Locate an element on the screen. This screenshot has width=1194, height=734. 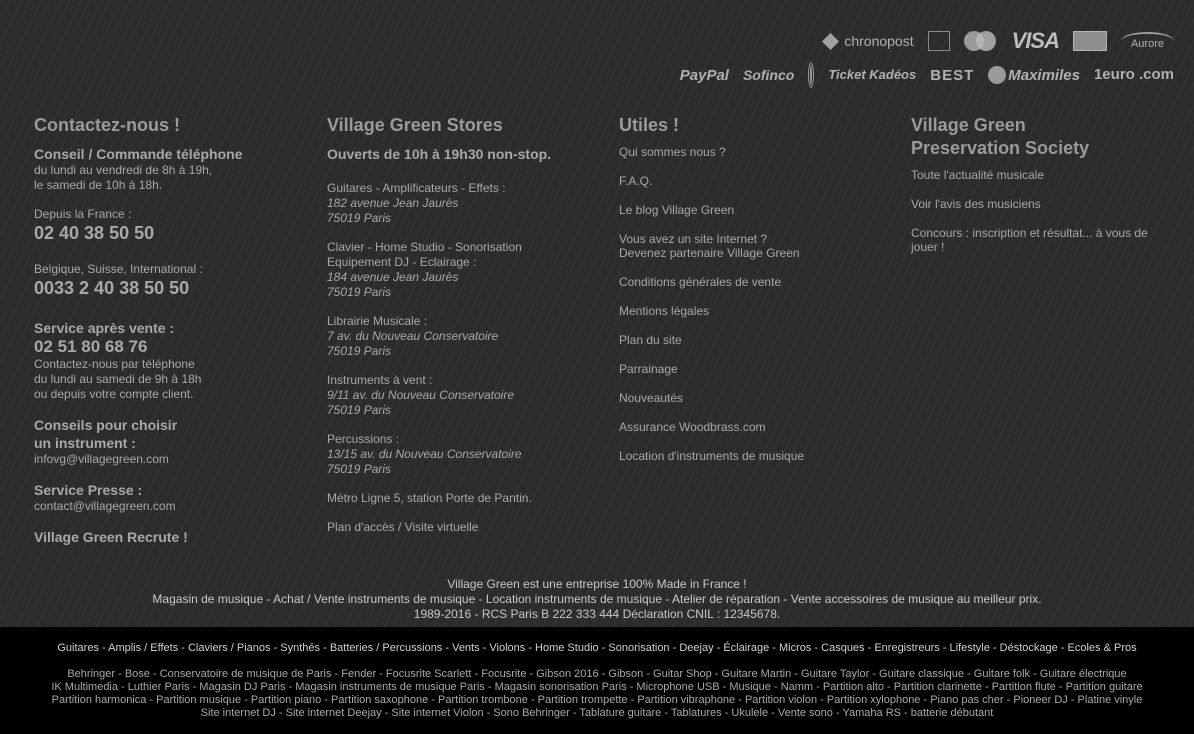
store-address-1: 9/11 av. du Nouveau Conservatoire is located at coordinates (421, 395).